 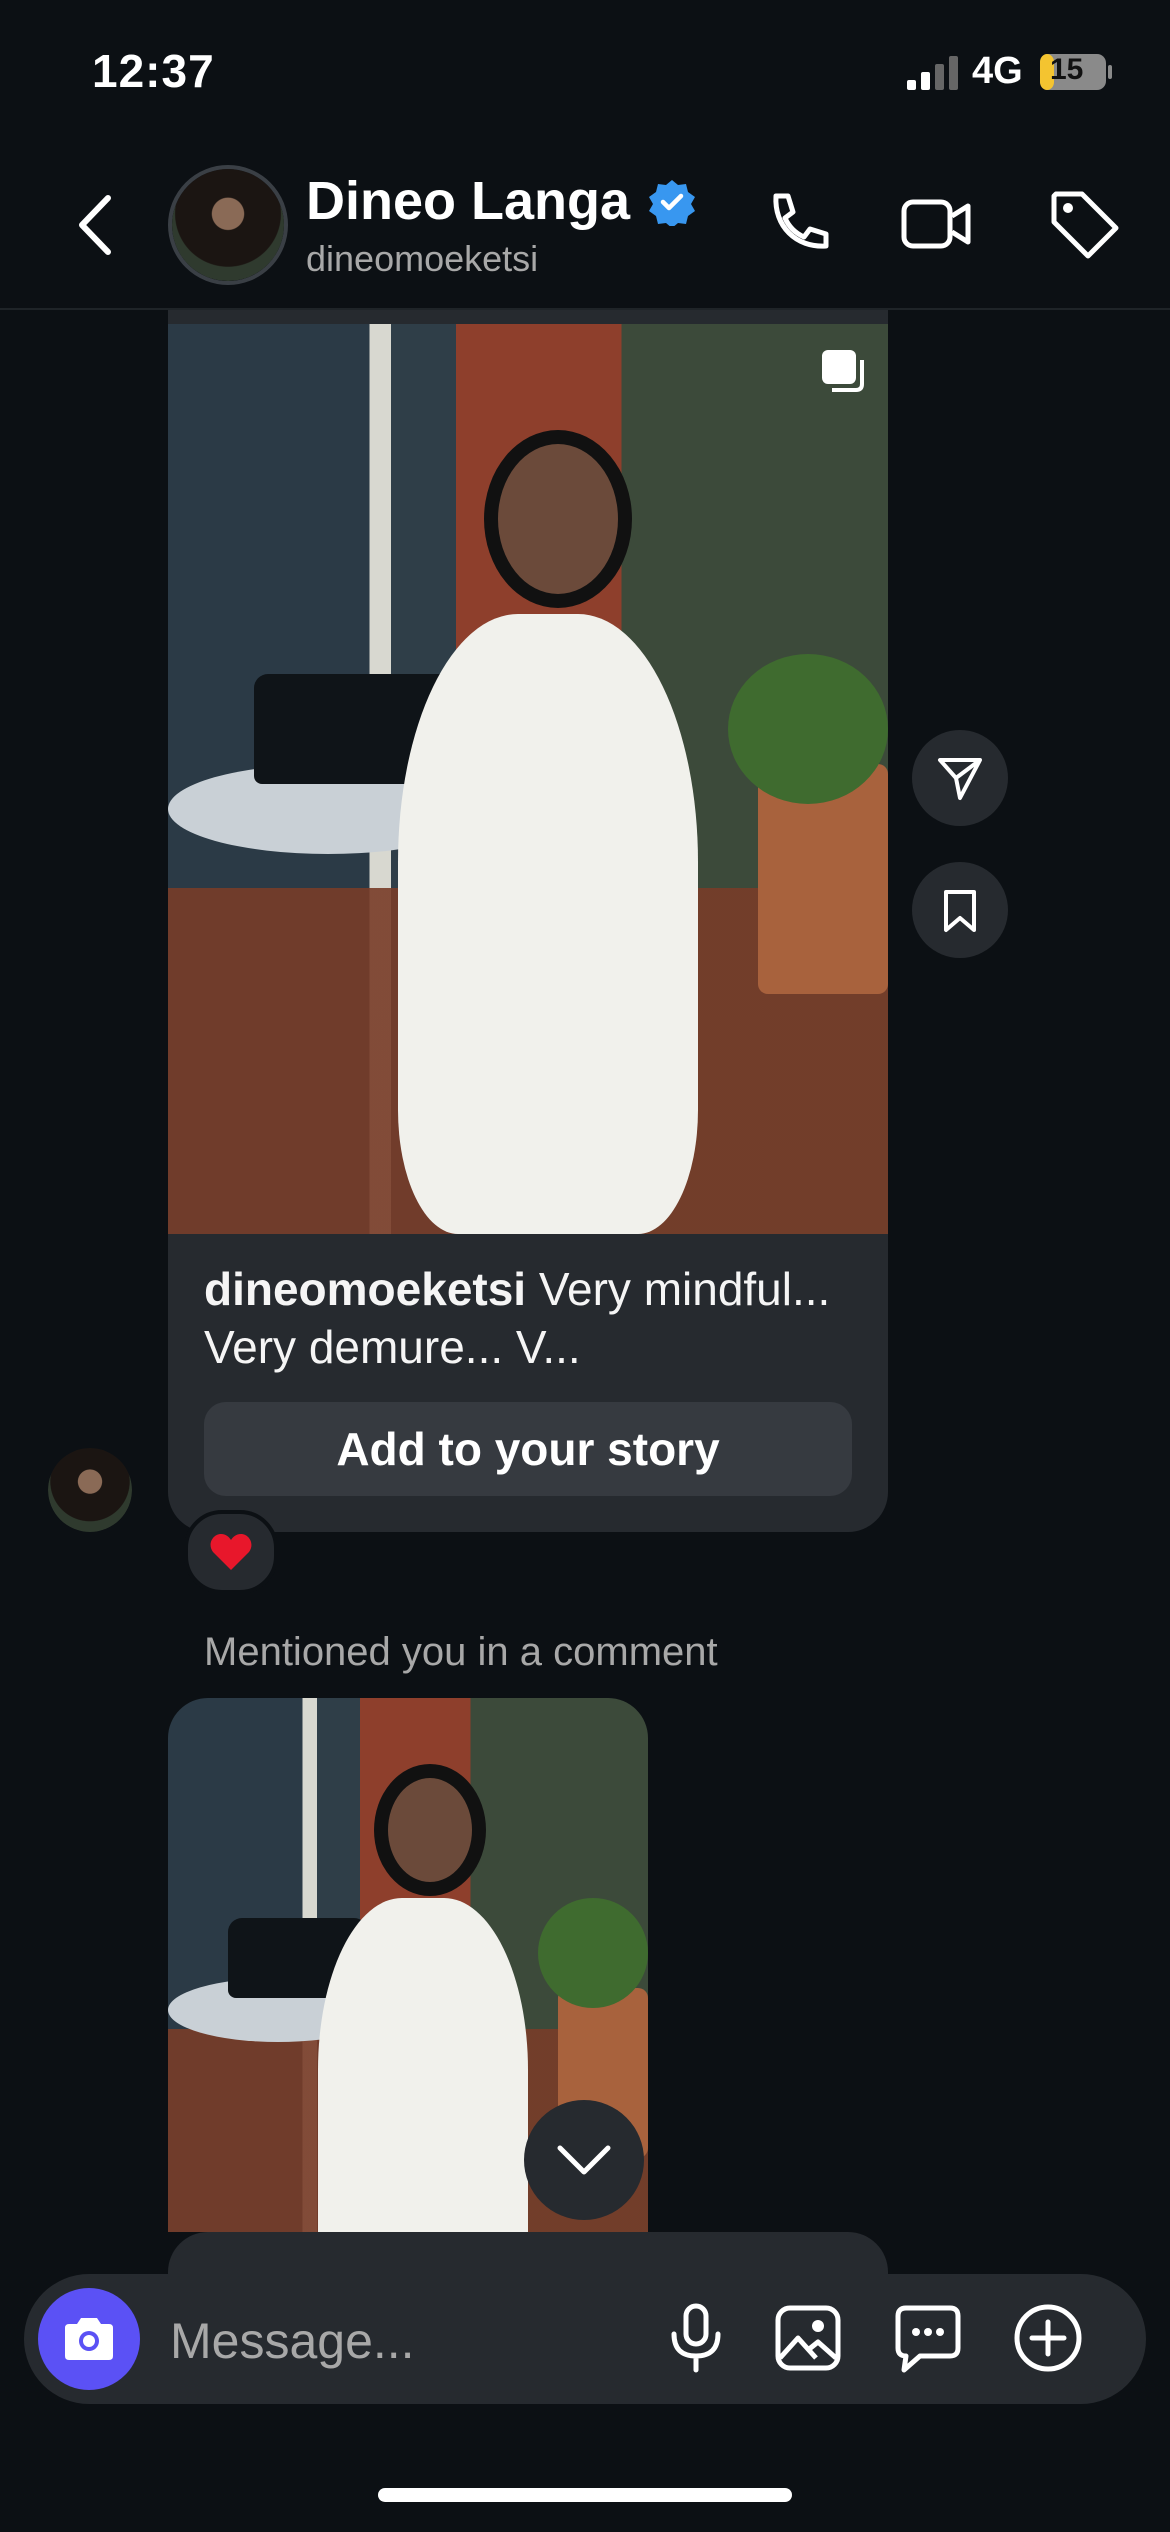 I want to click on tag-icon, so click(x=1084, y=224).